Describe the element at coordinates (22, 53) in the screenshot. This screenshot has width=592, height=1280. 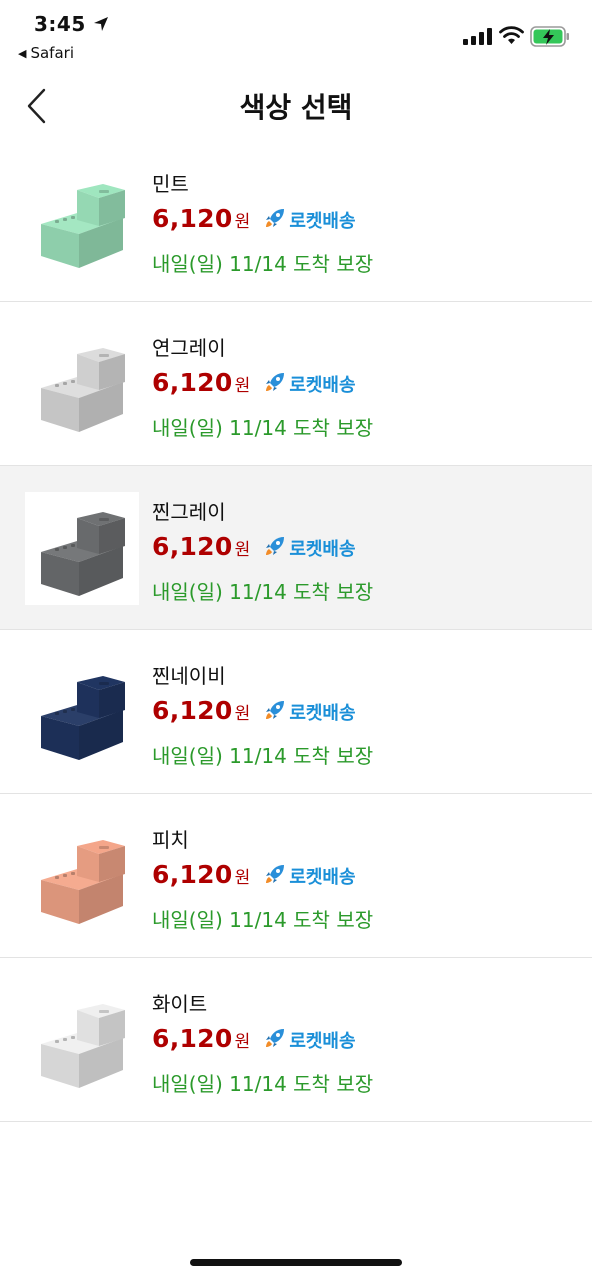
I see `back-triangle-icon: ◀` at that location.